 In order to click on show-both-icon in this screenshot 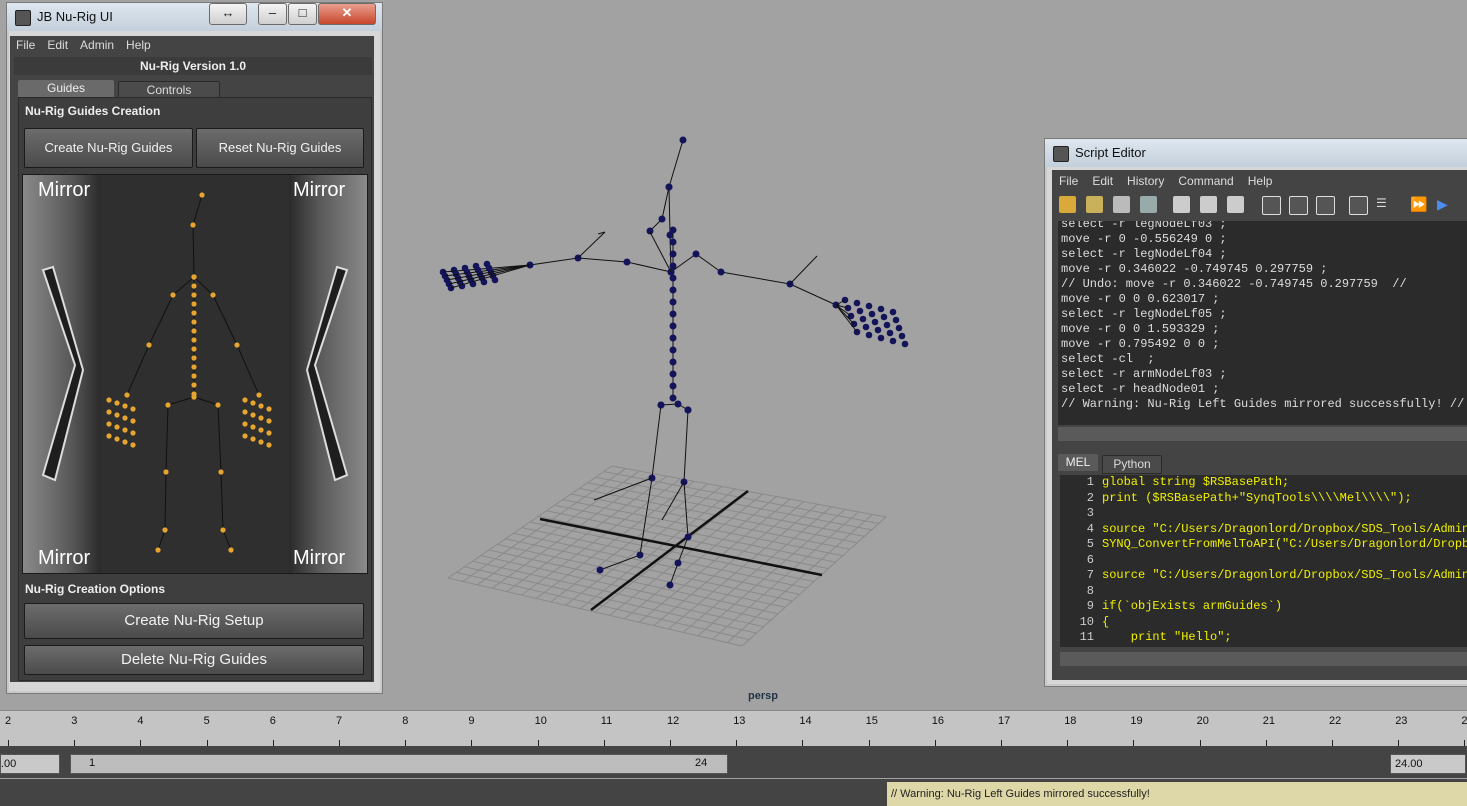, I will do `click(1325, 205)`.